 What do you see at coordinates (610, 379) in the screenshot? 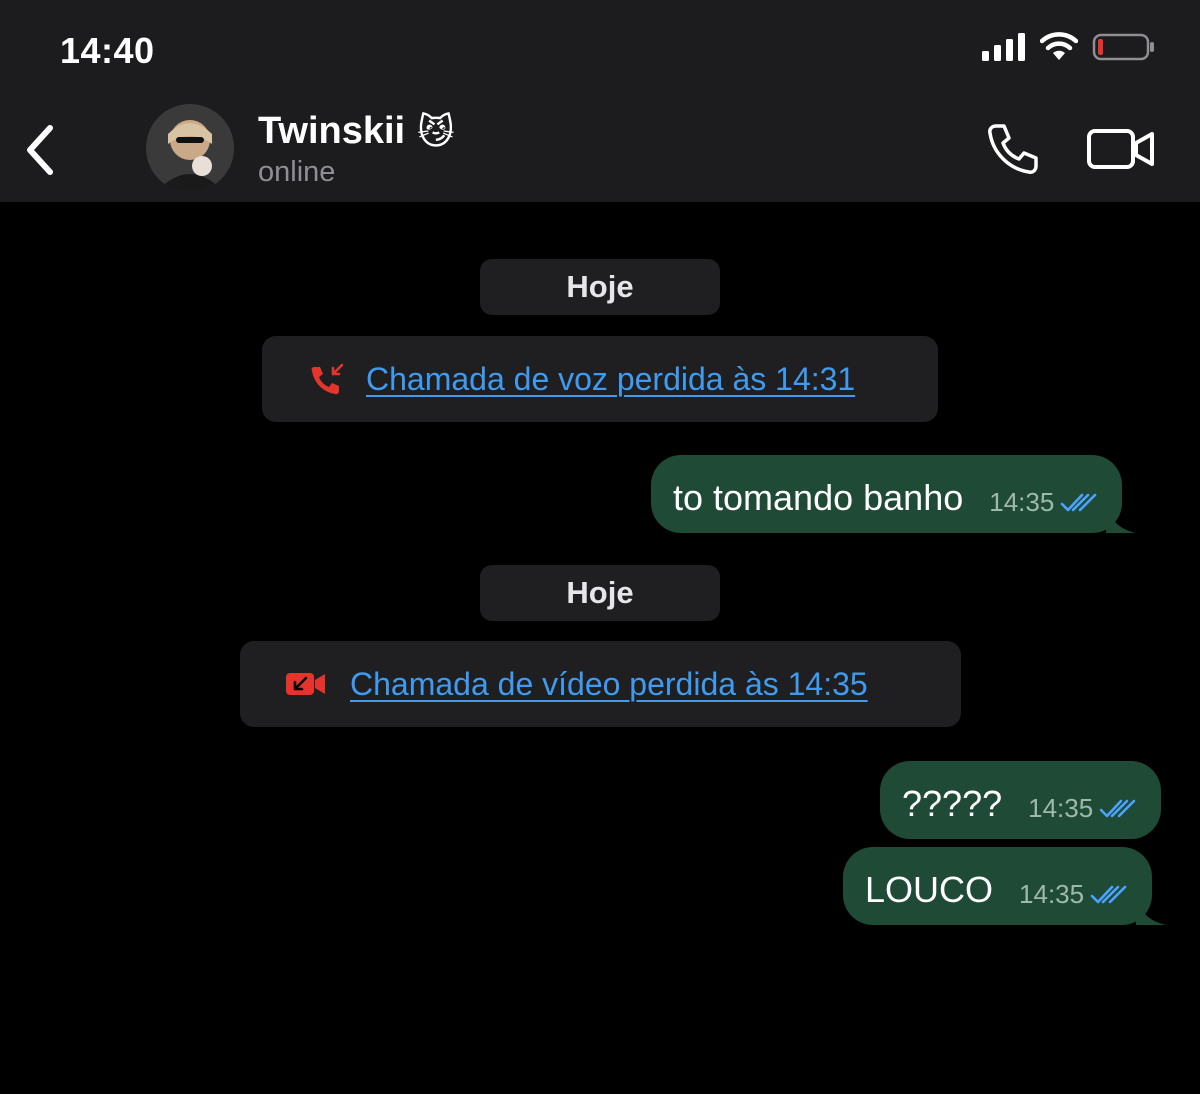
I see `missed-voice-call-link: Chamada de voz perdida às 14:31` at bounding box center [610, 379].